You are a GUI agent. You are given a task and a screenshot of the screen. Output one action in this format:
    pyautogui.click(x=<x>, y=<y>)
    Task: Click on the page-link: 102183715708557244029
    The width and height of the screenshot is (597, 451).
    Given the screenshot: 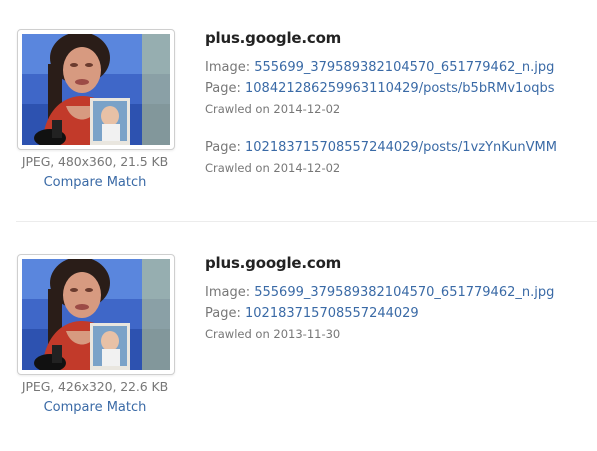 What is the action you would take?
    pyautogui.click(x=332, y=313)
    